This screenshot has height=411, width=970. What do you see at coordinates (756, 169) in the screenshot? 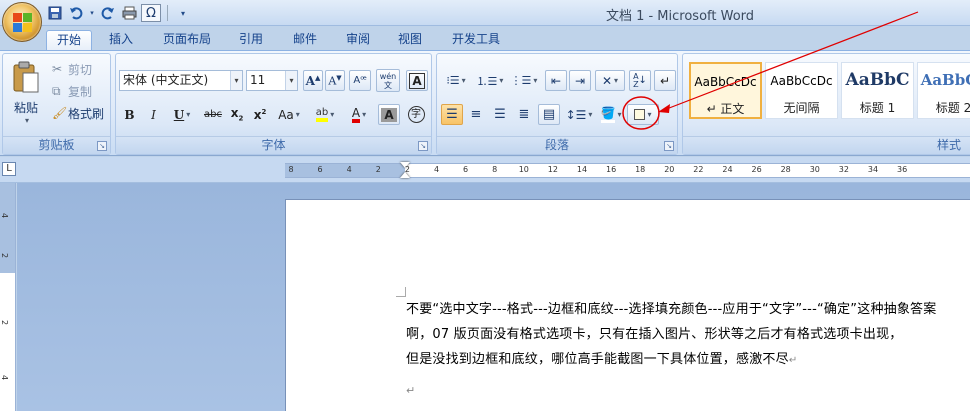
I see `ruler-tick-label: 26` at bounding box center [756, 169].